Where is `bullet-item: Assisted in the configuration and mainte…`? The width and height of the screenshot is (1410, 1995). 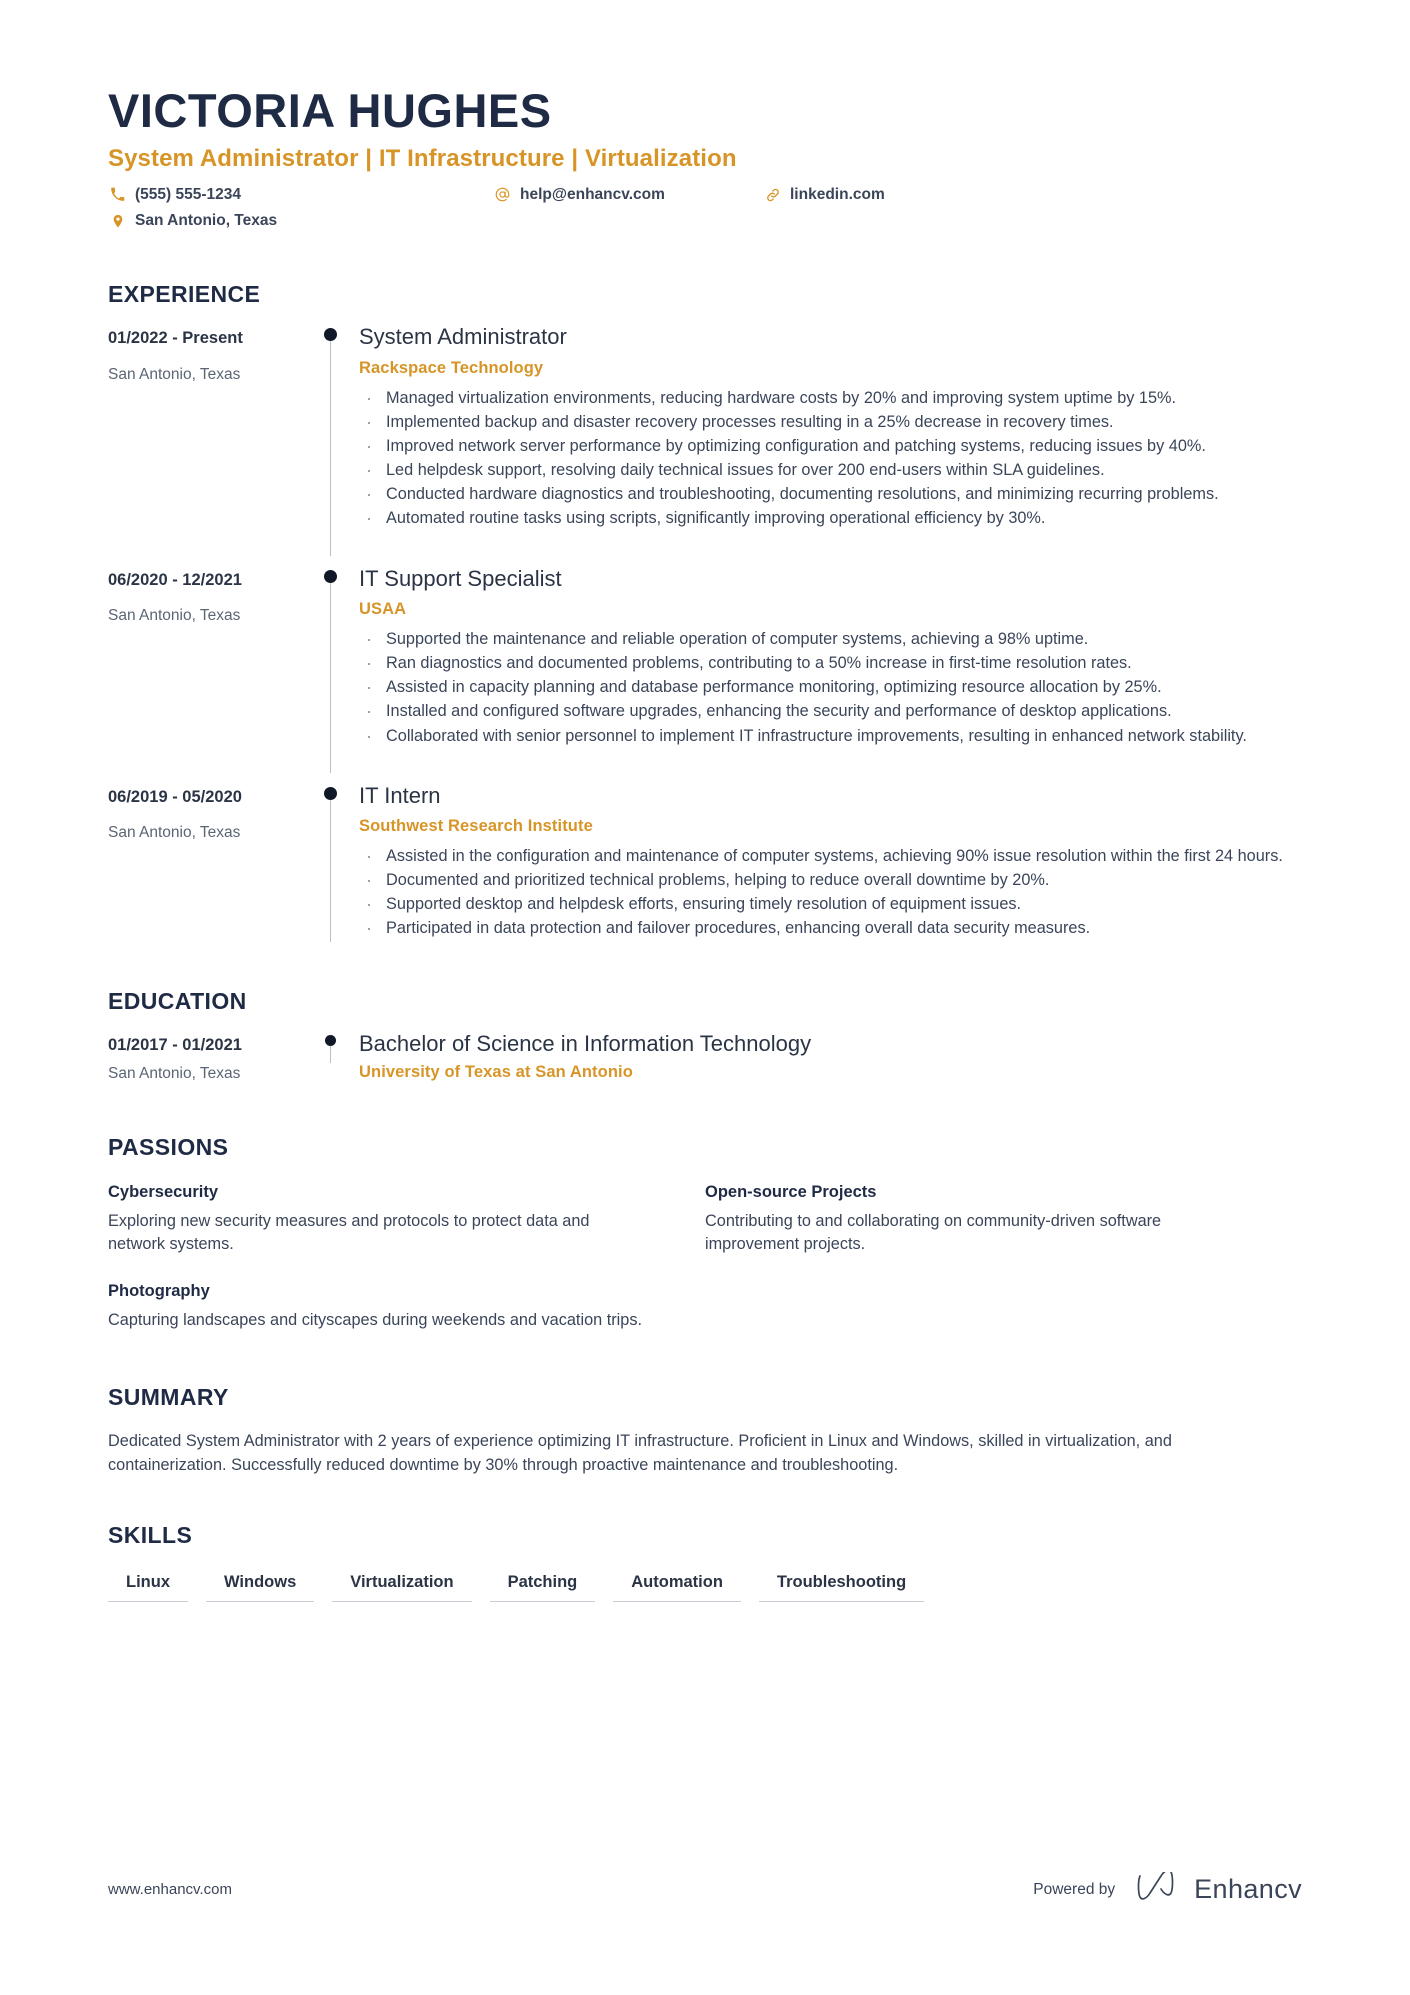
bullet-item: Assisted in the configuration and mainte… is located at coordinates (830, 856).